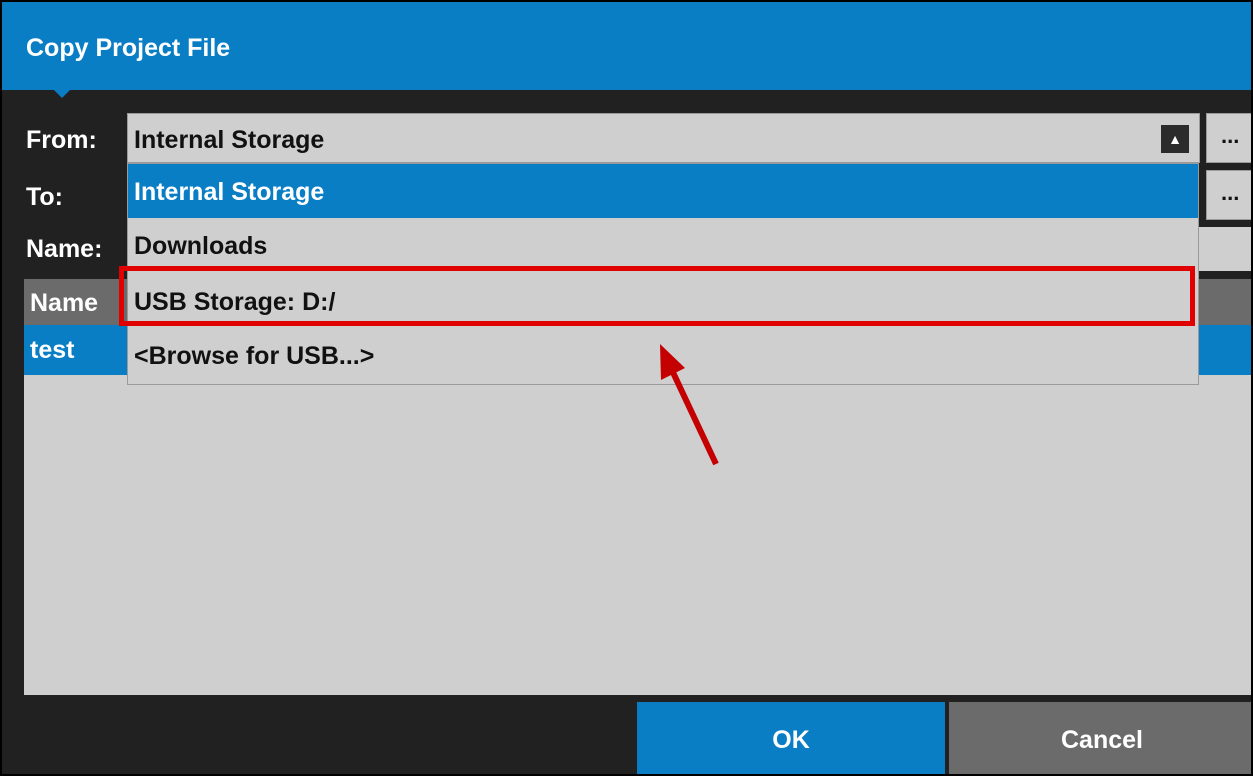  Describe the element at coordinates (1100, 738) in the screenshot. I see `cancel-button: Cancel` at that location.